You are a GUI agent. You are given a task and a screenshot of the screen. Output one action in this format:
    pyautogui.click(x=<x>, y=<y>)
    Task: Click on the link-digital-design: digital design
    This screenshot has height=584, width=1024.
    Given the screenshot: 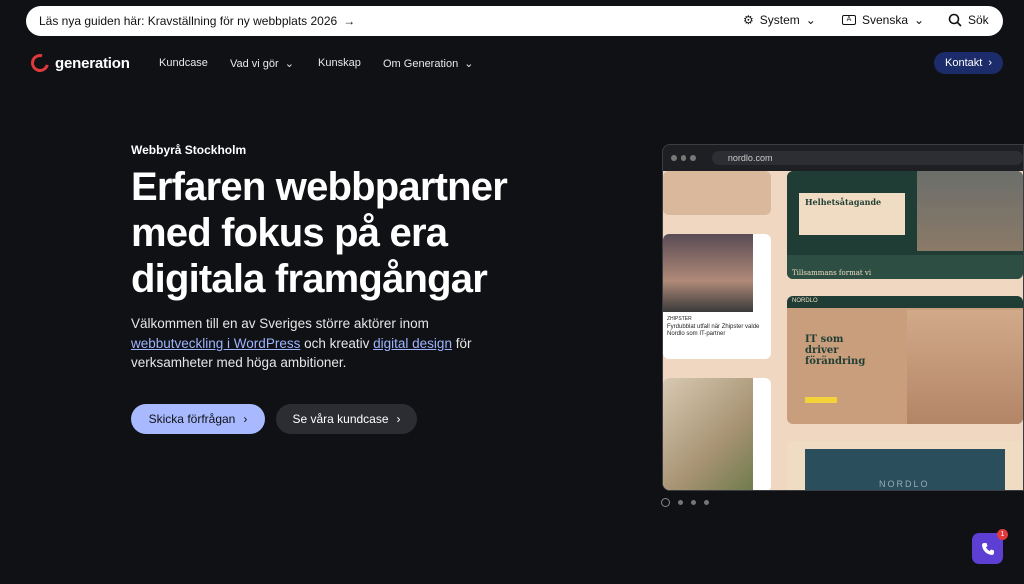 What is the action you would take?
    pyautogui.click(x=412, y=343)
    